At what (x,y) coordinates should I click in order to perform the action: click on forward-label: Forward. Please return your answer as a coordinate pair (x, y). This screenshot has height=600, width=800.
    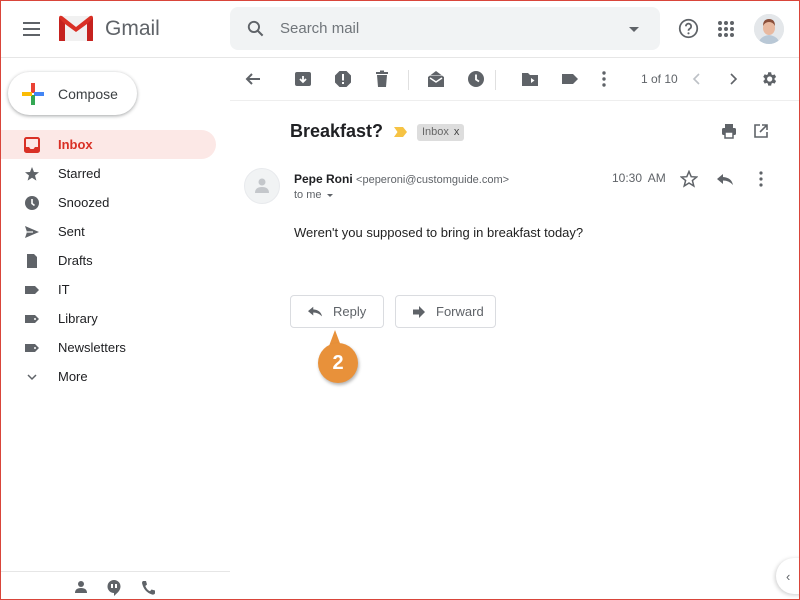
    Looking at the image, I should click on (460, 311).